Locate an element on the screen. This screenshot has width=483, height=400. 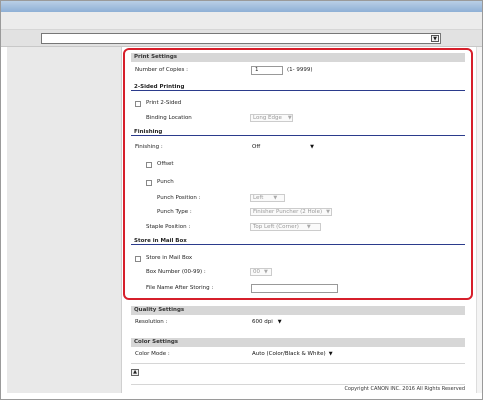
staple-position-value: Top Left (Corner) is located at coordinates (276, 227).